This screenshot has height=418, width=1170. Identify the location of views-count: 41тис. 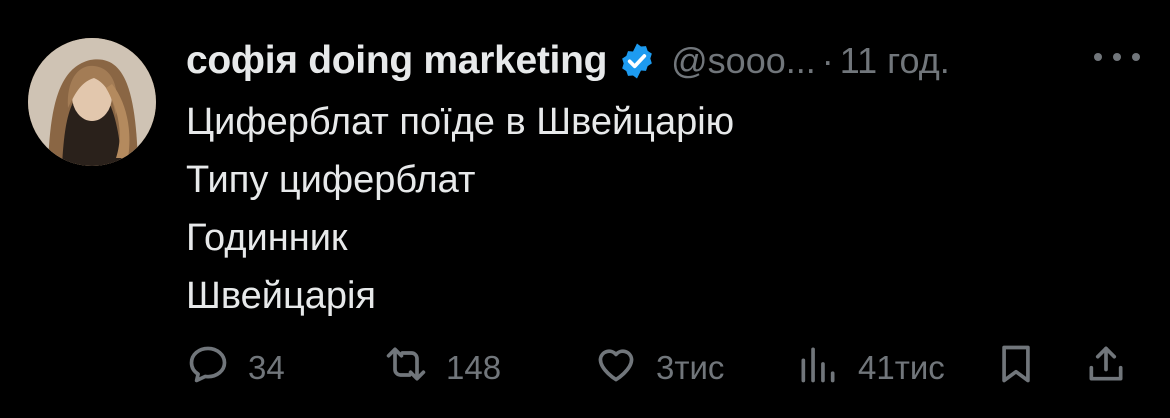
(901, 367).